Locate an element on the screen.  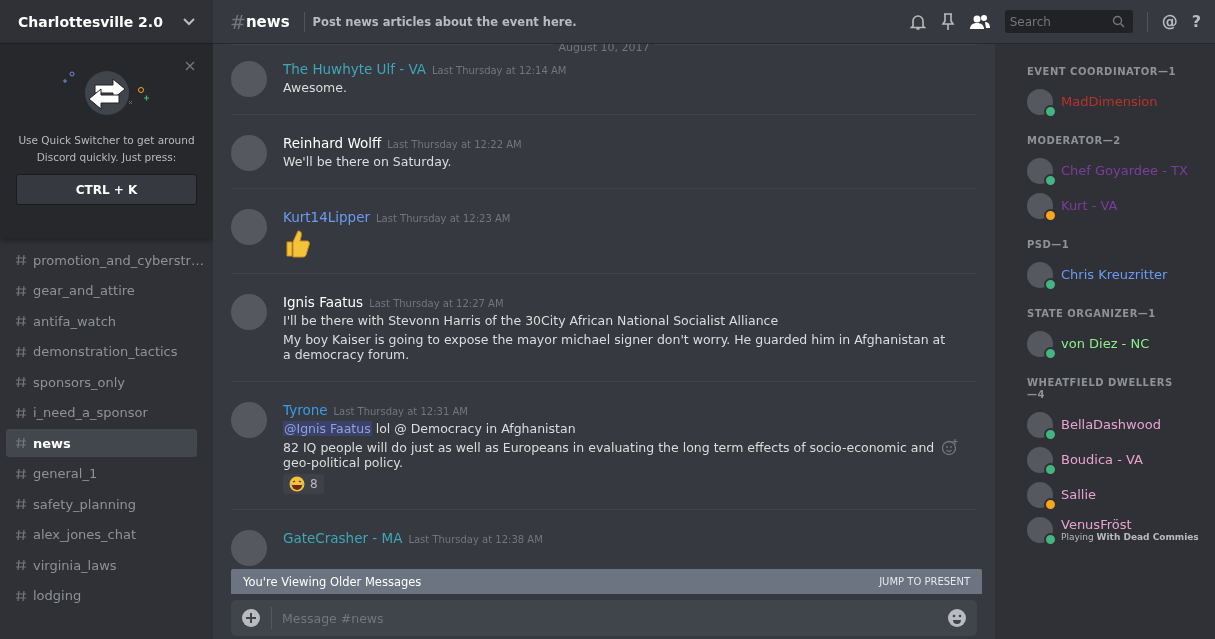
channel-item: general_1 is located at coordinates (101, 473).